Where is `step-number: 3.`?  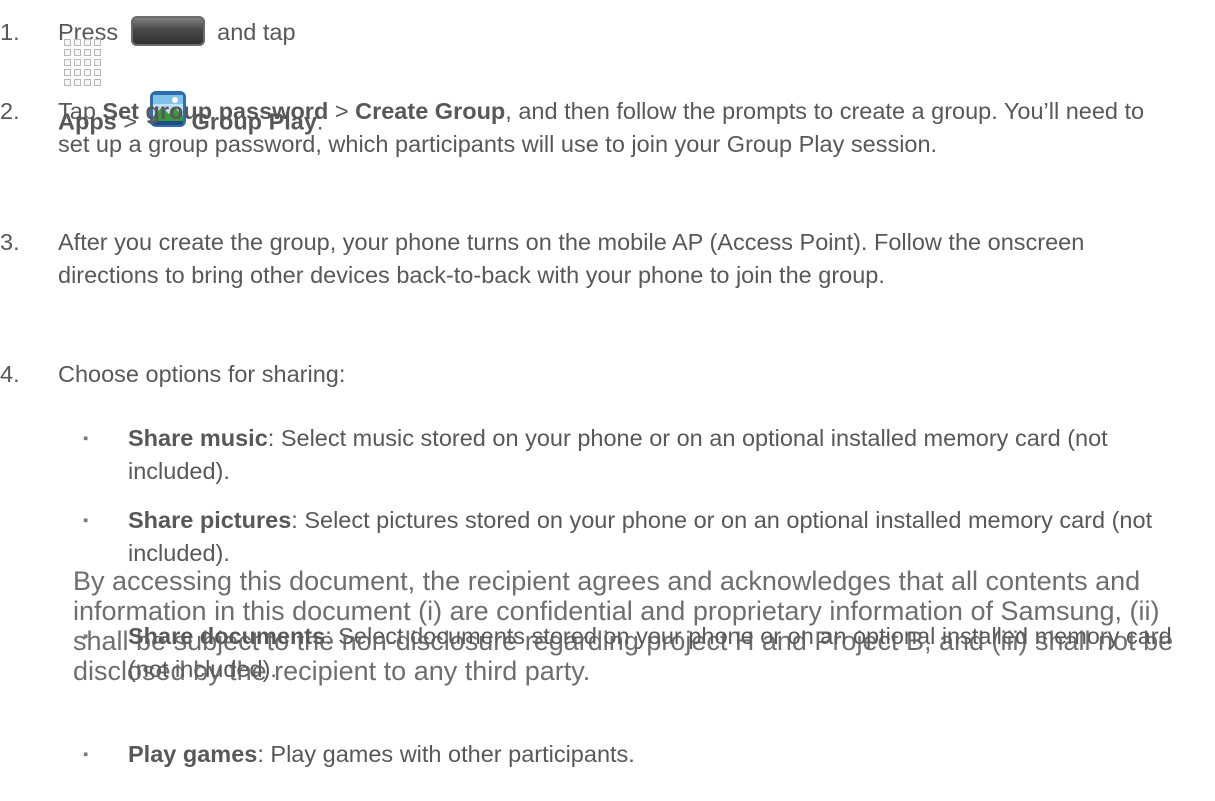
step-number: 3. is located at coordinates (10, 242).